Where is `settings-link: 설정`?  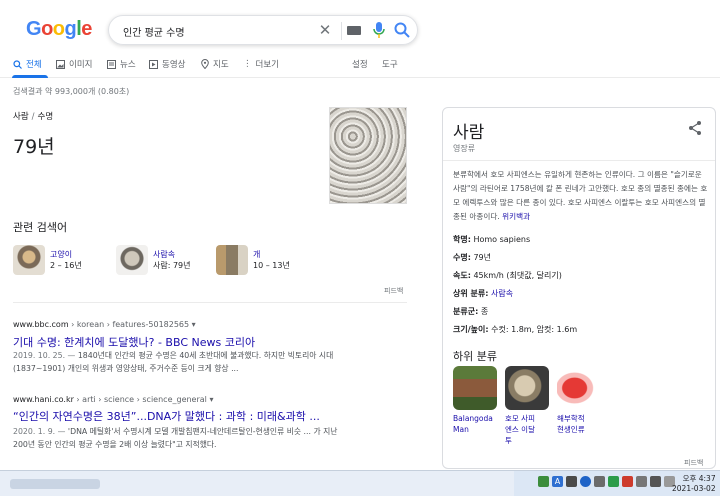
settings-link: 설정 is located at coordinates (360, 64).